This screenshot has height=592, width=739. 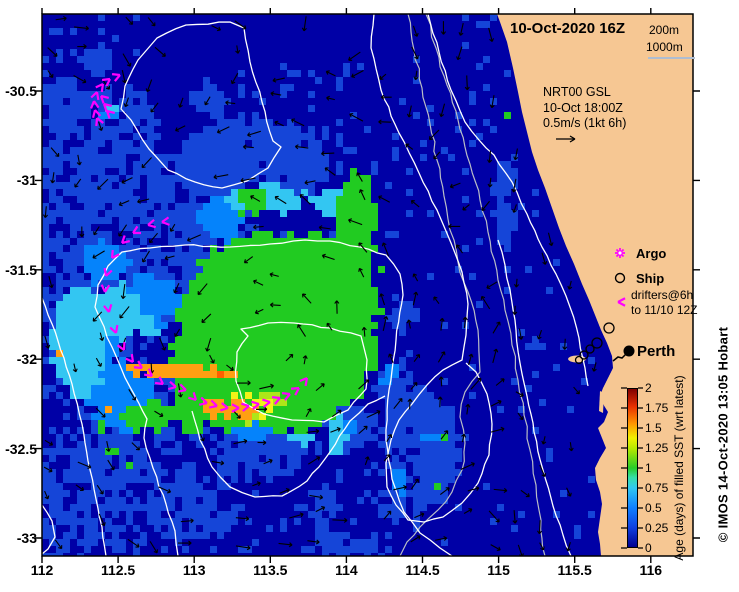 What do you see at coordinates (584, 108) in the screenshot?
I see `gsl-annotation: NRT00 GSL 10-Oct 18:00Z 0.5m/s (1kt 6h)` at bounding box center [584, 108].